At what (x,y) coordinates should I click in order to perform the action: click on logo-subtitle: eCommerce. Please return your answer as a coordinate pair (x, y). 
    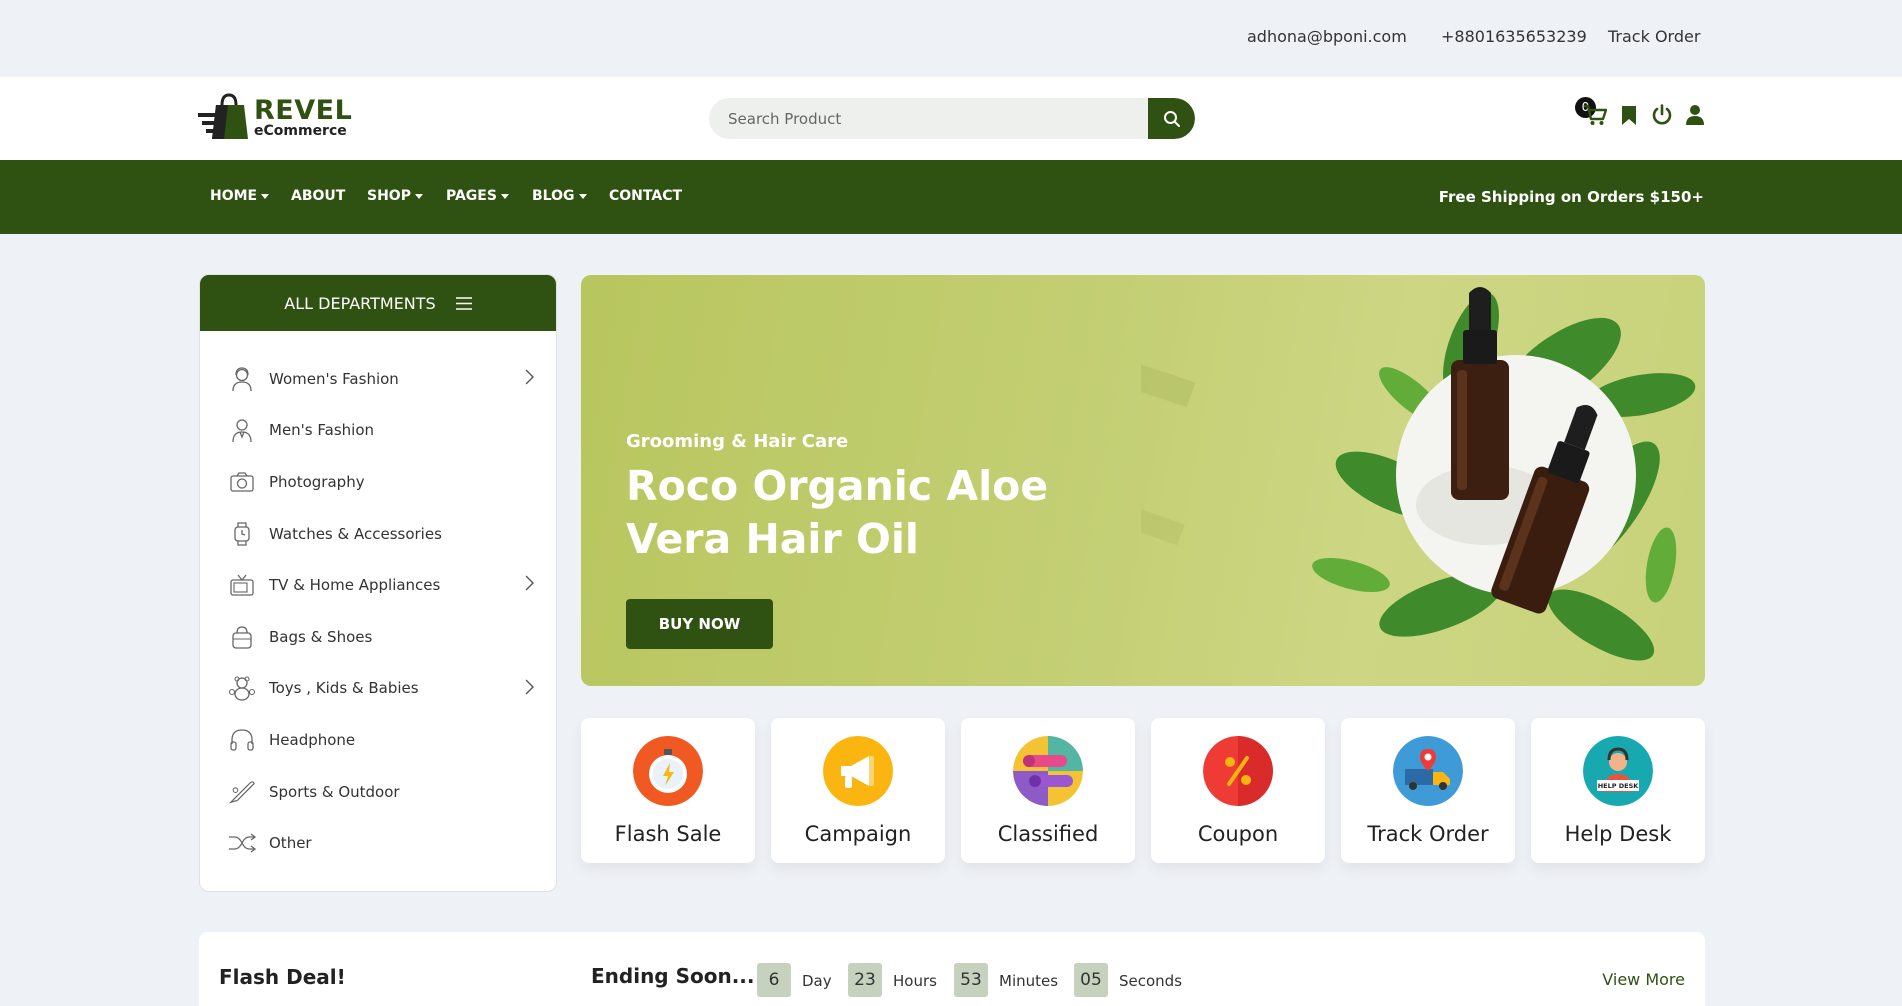
    Looking at the image, I should click on (300, 131).